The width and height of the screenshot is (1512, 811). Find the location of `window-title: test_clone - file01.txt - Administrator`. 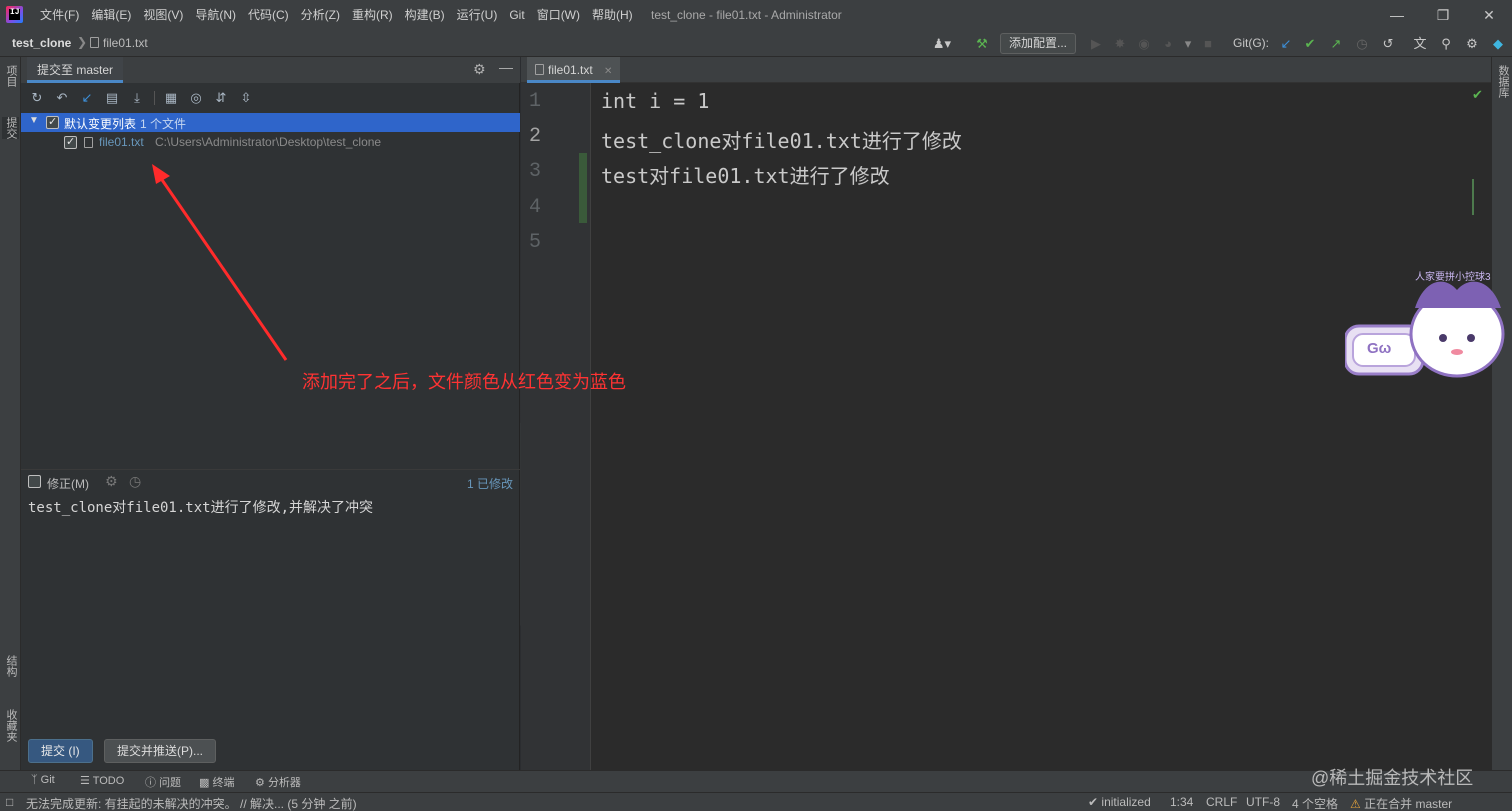

window-title: test_clone - file01.txt - Administrator is located at coordinates (746, 15).